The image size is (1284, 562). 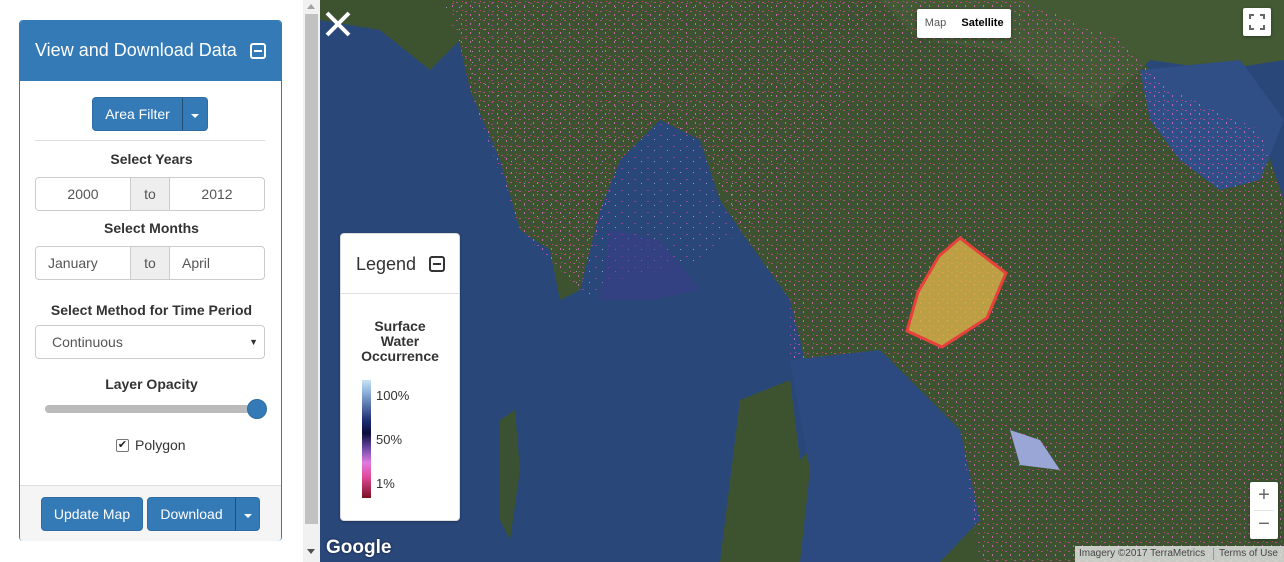 What do you see at coordinates (311, 269) in the screenshot?
I see `scroll-thumb` at bounding box center [311, 269].